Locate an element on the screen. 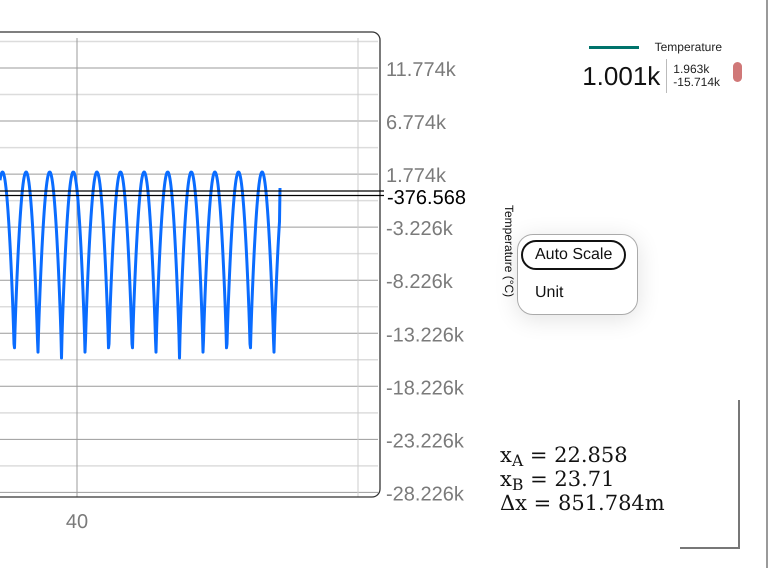 This screenshot has width=768, height=568. axis-tick-label: -23.226k is located at coordinates (425, 441).